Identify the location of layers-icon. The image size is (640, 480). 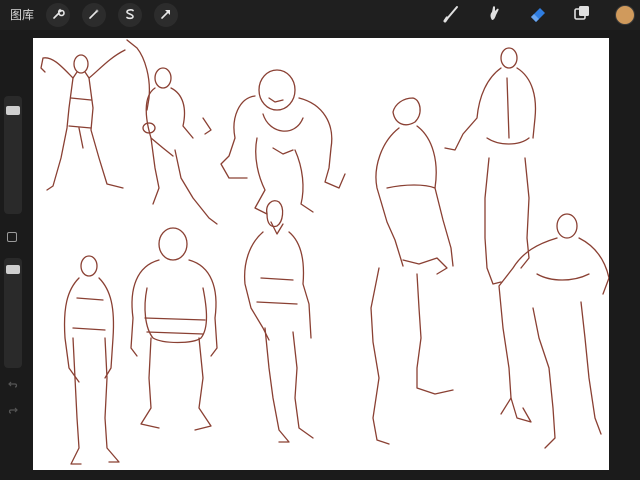
(582, 15).